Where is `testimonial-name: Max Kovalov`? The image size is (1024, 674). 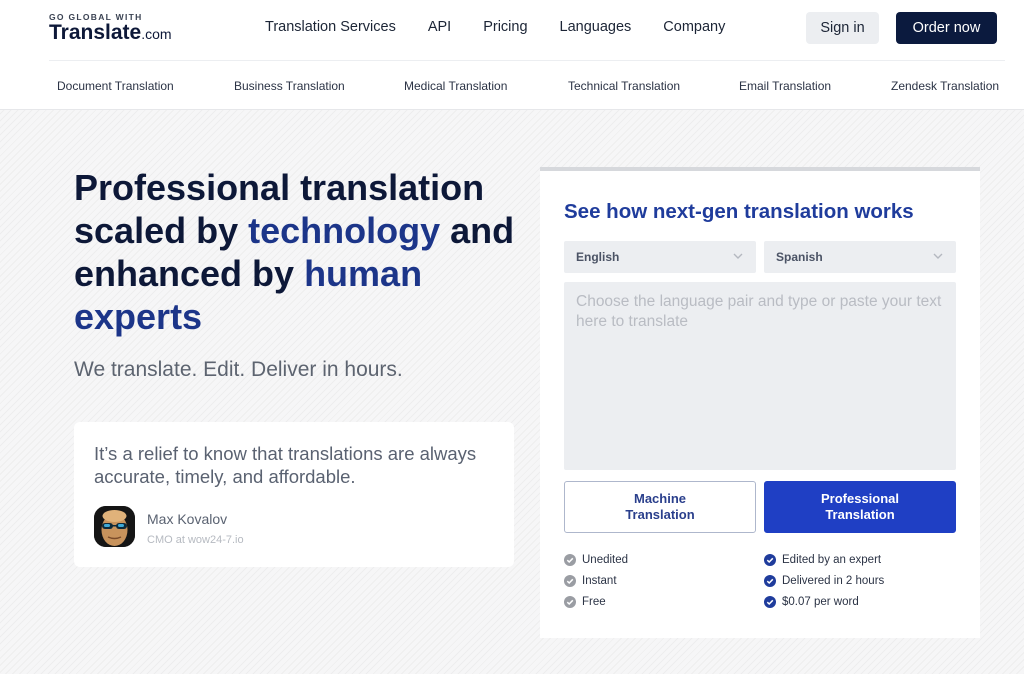
testimonial-name: Max Kovalov is located at coordinates (187, 519).